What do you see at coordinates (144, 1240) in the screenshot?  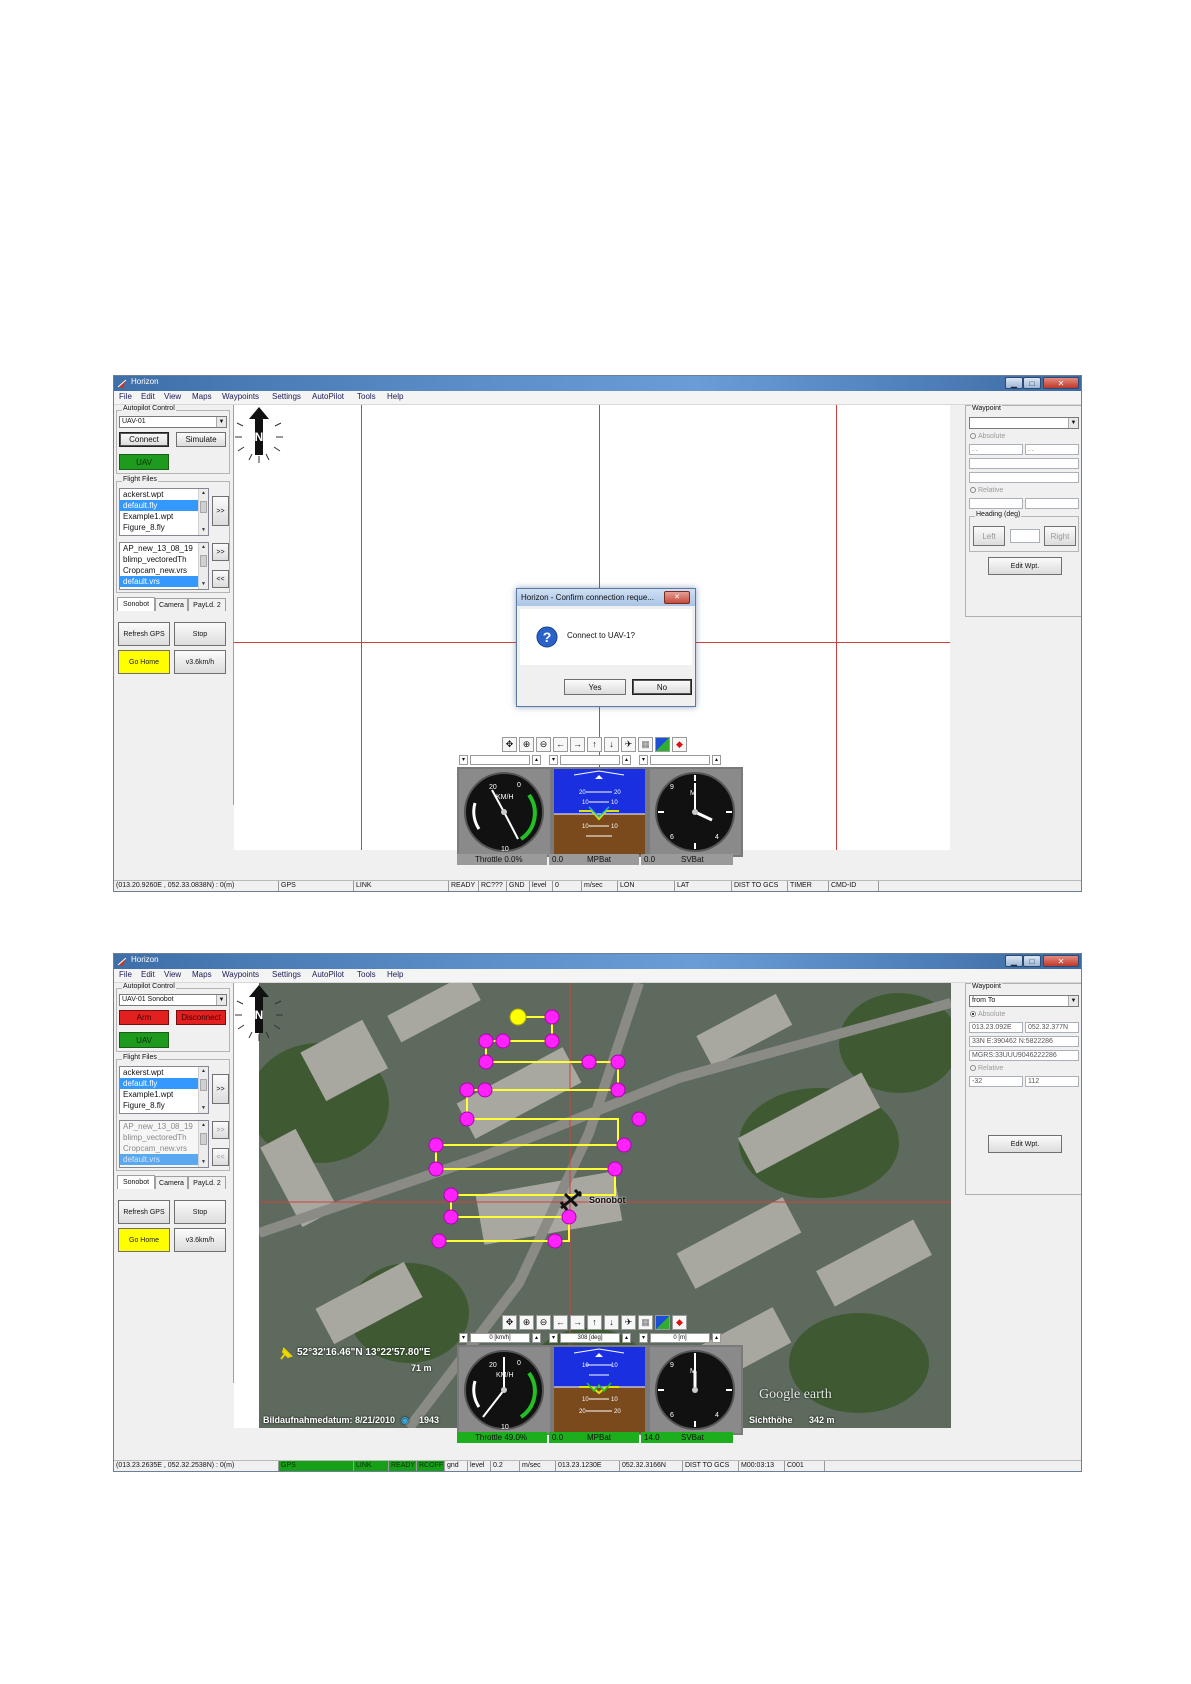 I see `go-home-button: Go Home` at bounding box center [144, 1240].